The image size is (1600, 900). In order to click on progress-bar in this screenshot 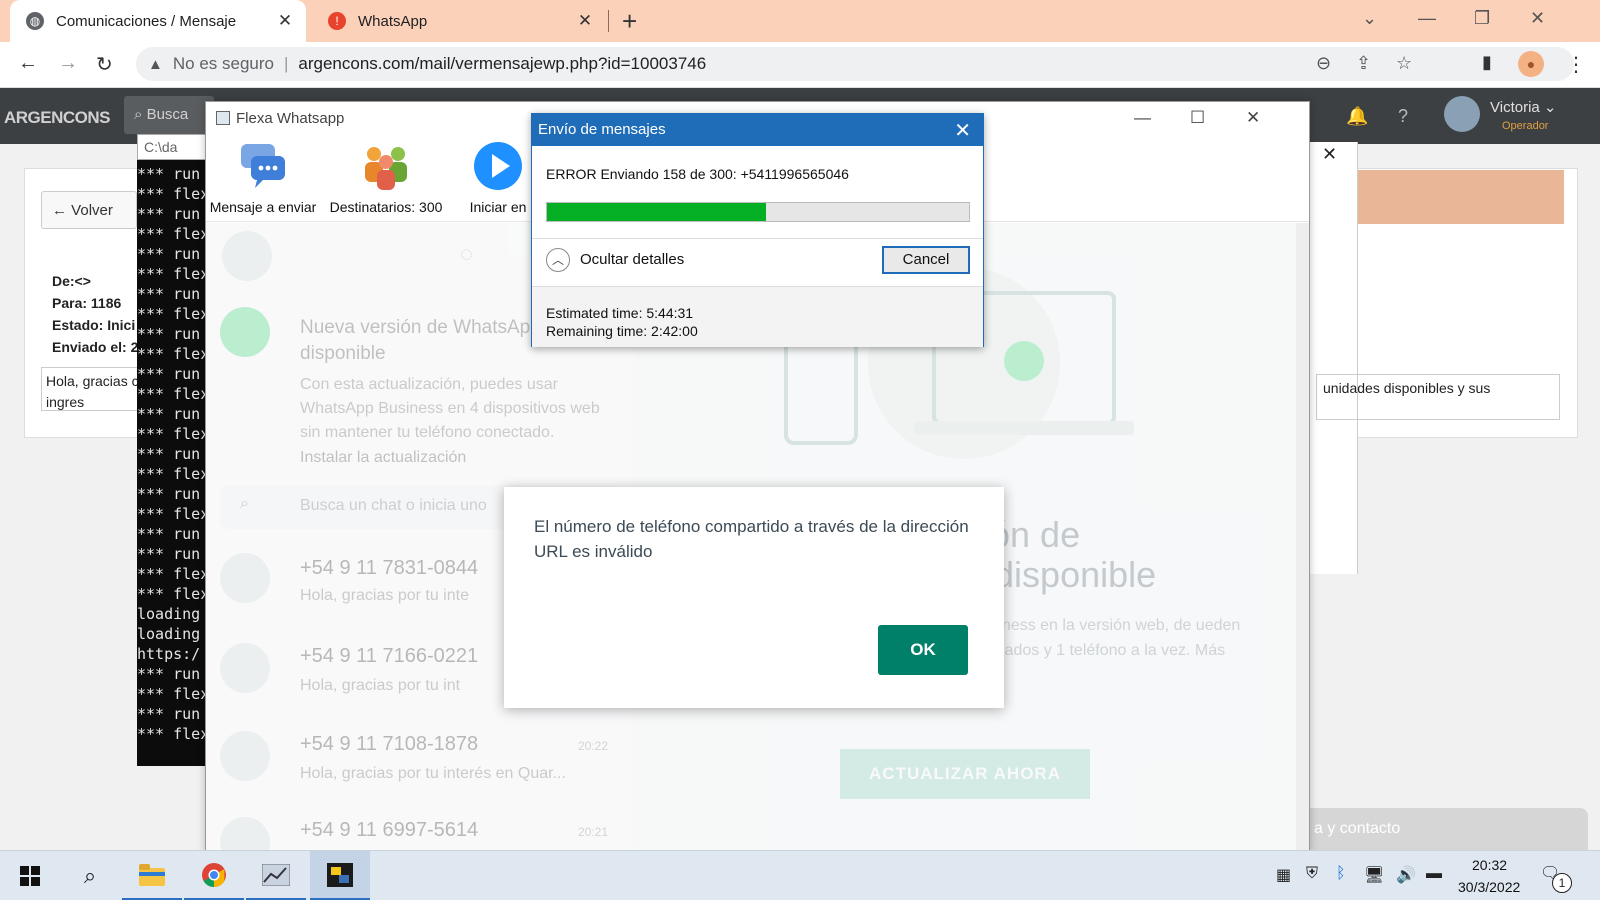, I will do `click(758, 212)`.